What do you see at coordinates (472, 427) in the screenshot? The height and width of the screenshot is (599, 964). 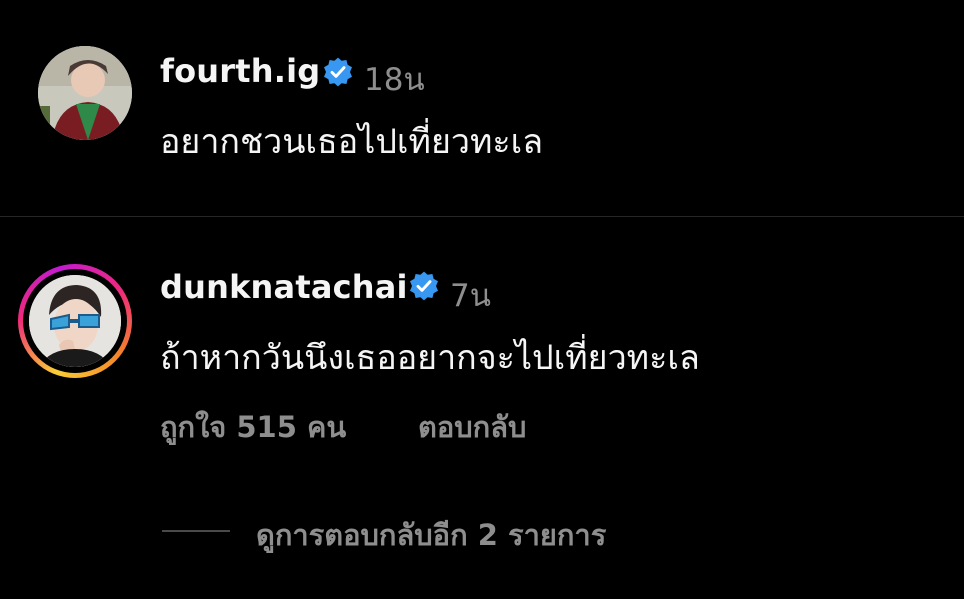 I see `reply-button: ตอบกลับ` at bounding box center [472, 427].